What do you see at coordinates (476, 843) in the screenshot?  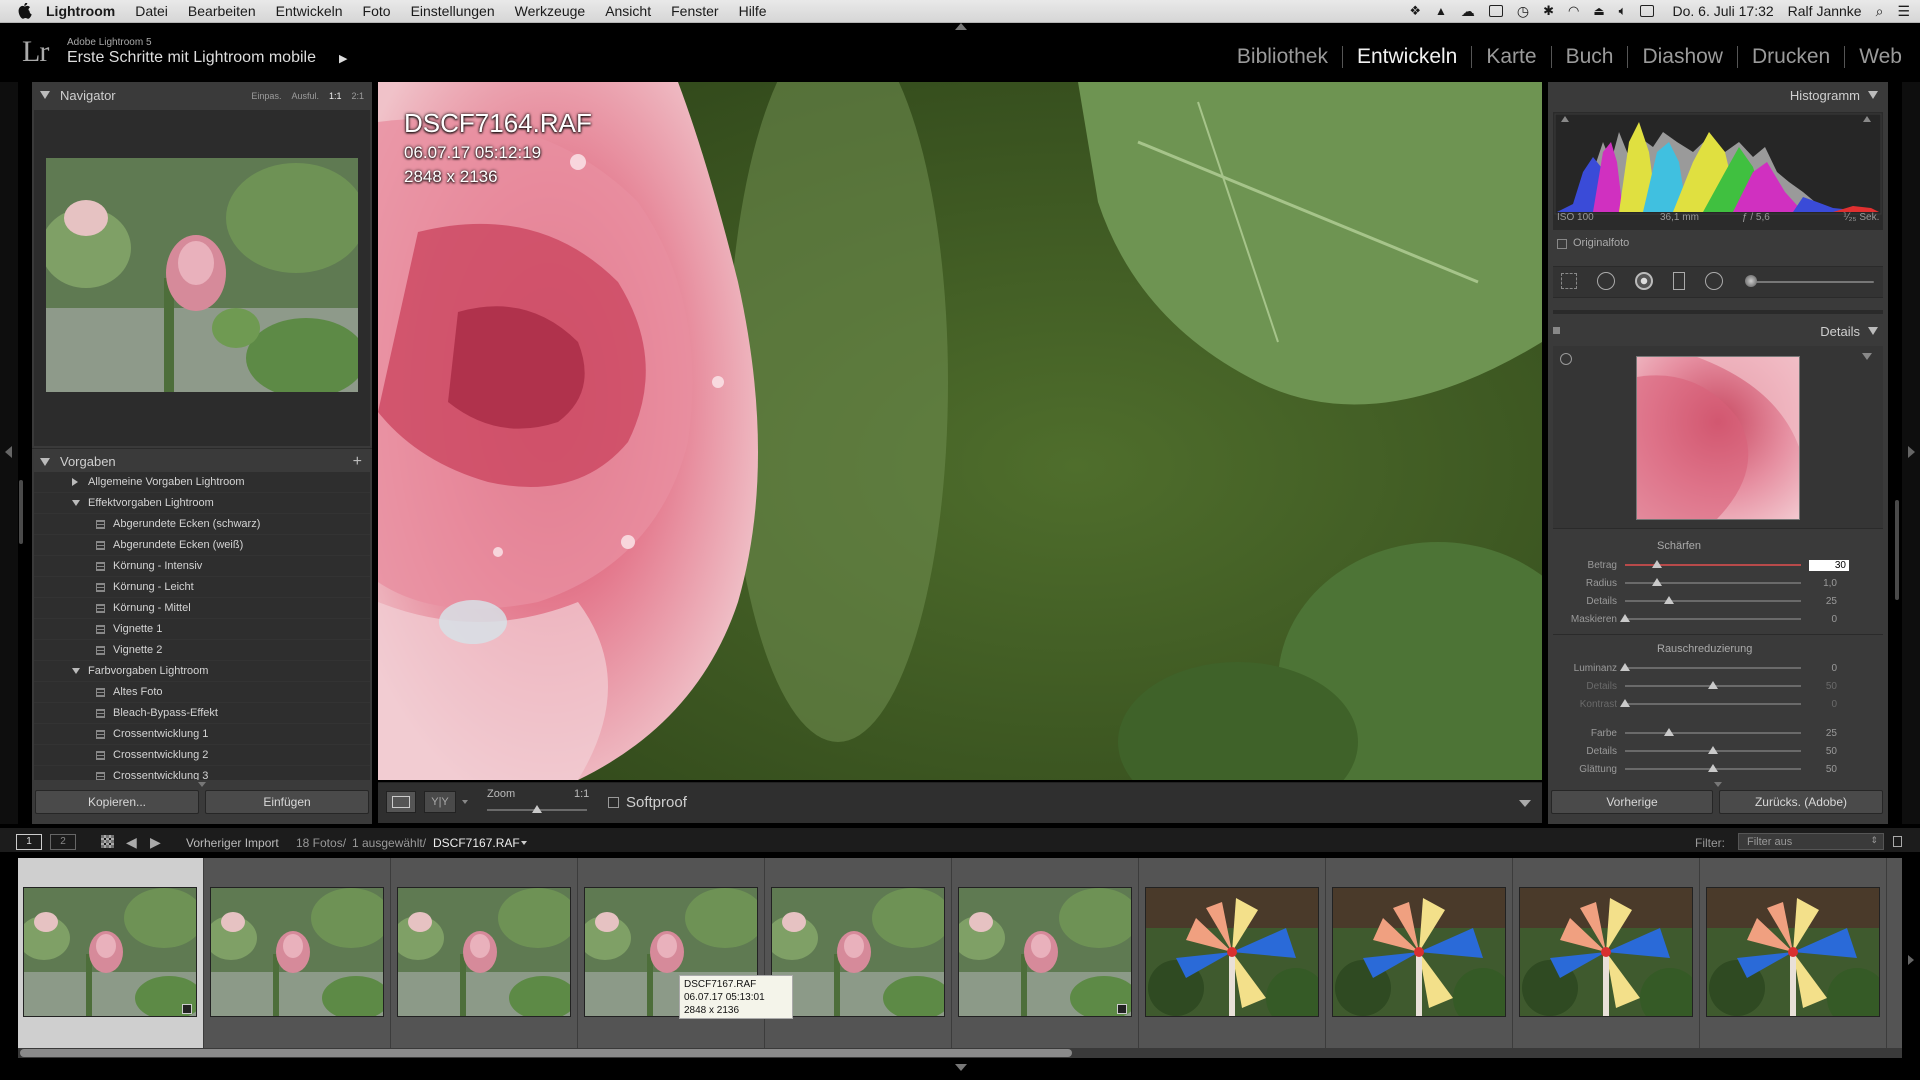 I see `current-file-name: DSCF7167.RAF` at bounding box center [476, 843].